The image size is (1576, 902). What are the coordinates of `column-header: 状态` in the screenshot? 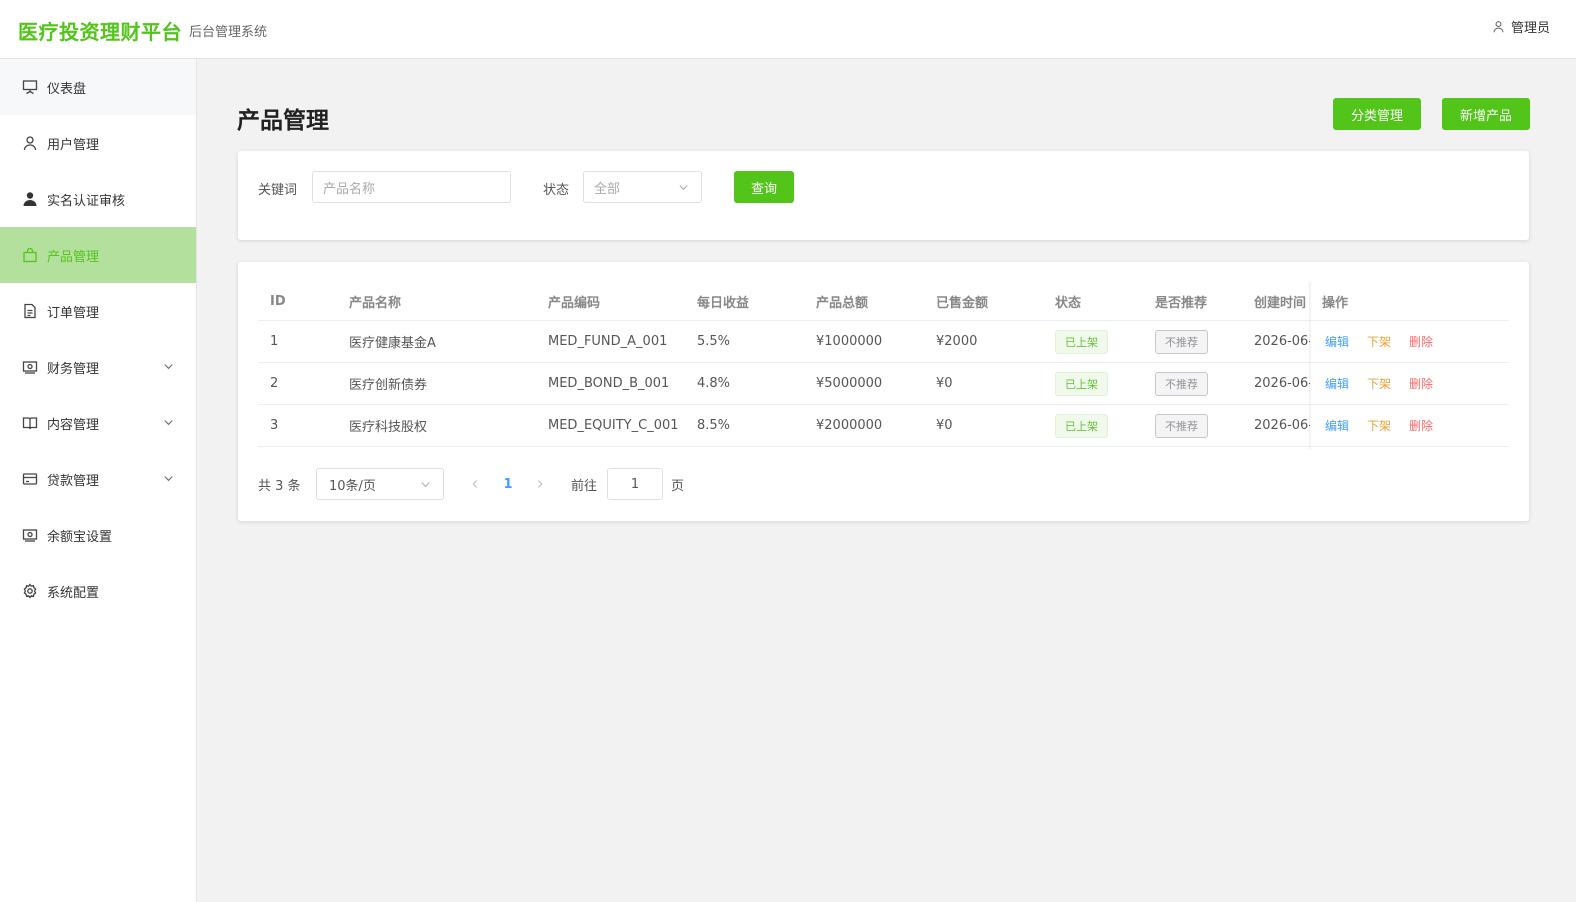 It's located at (1068, 303).